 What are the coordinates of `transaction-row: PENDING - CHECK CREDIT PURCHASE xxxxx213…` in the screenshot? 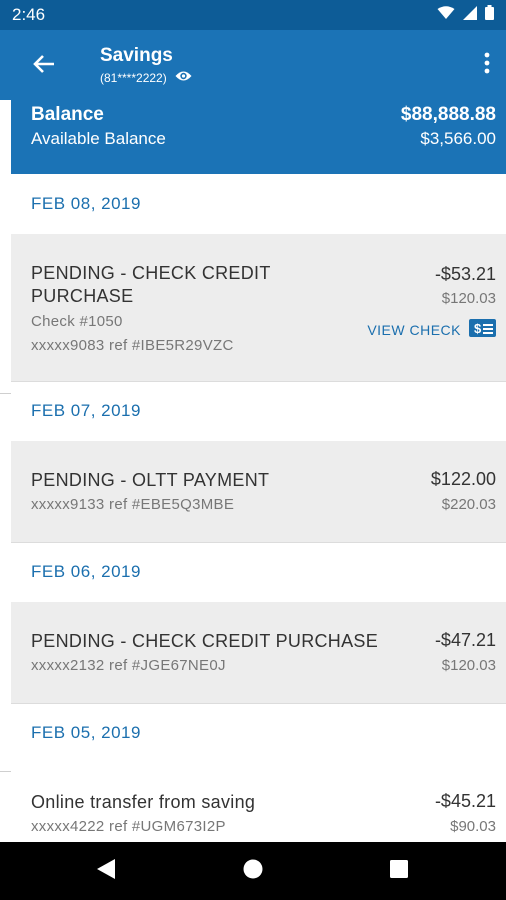 It's located at (258, 653).